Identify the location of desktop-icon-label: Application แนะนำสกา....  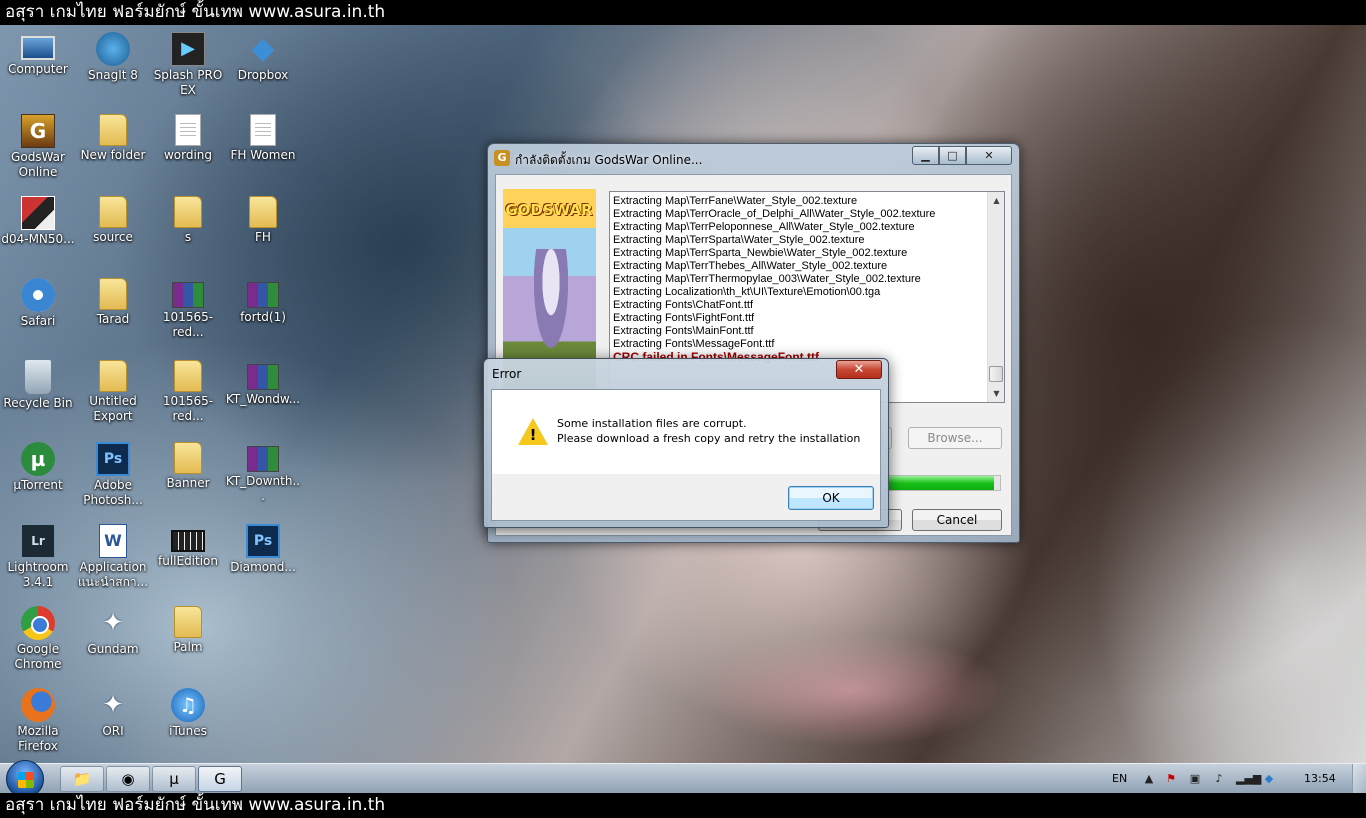
(113, 574).